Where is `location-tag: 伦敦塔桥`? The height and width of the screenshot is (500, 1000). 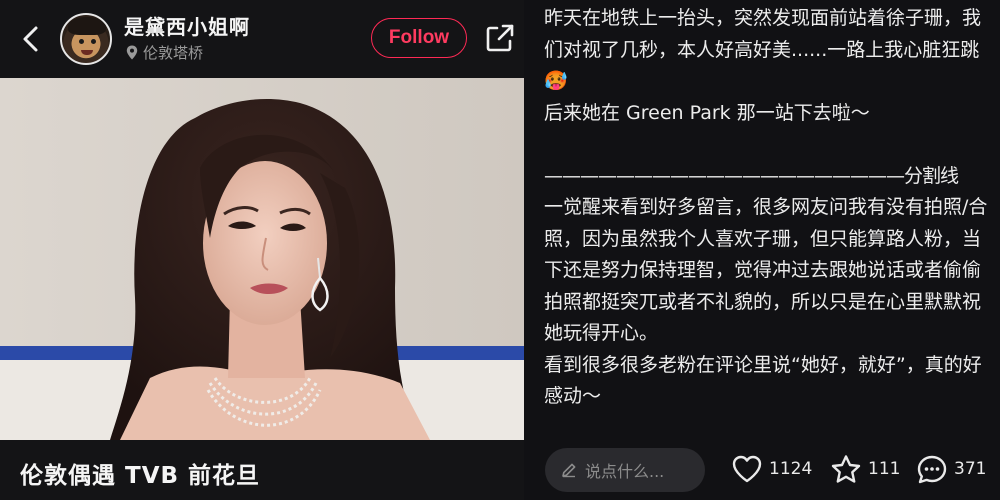 location-tag: 伦敦塔桥 is located at coordinates (164, 52).